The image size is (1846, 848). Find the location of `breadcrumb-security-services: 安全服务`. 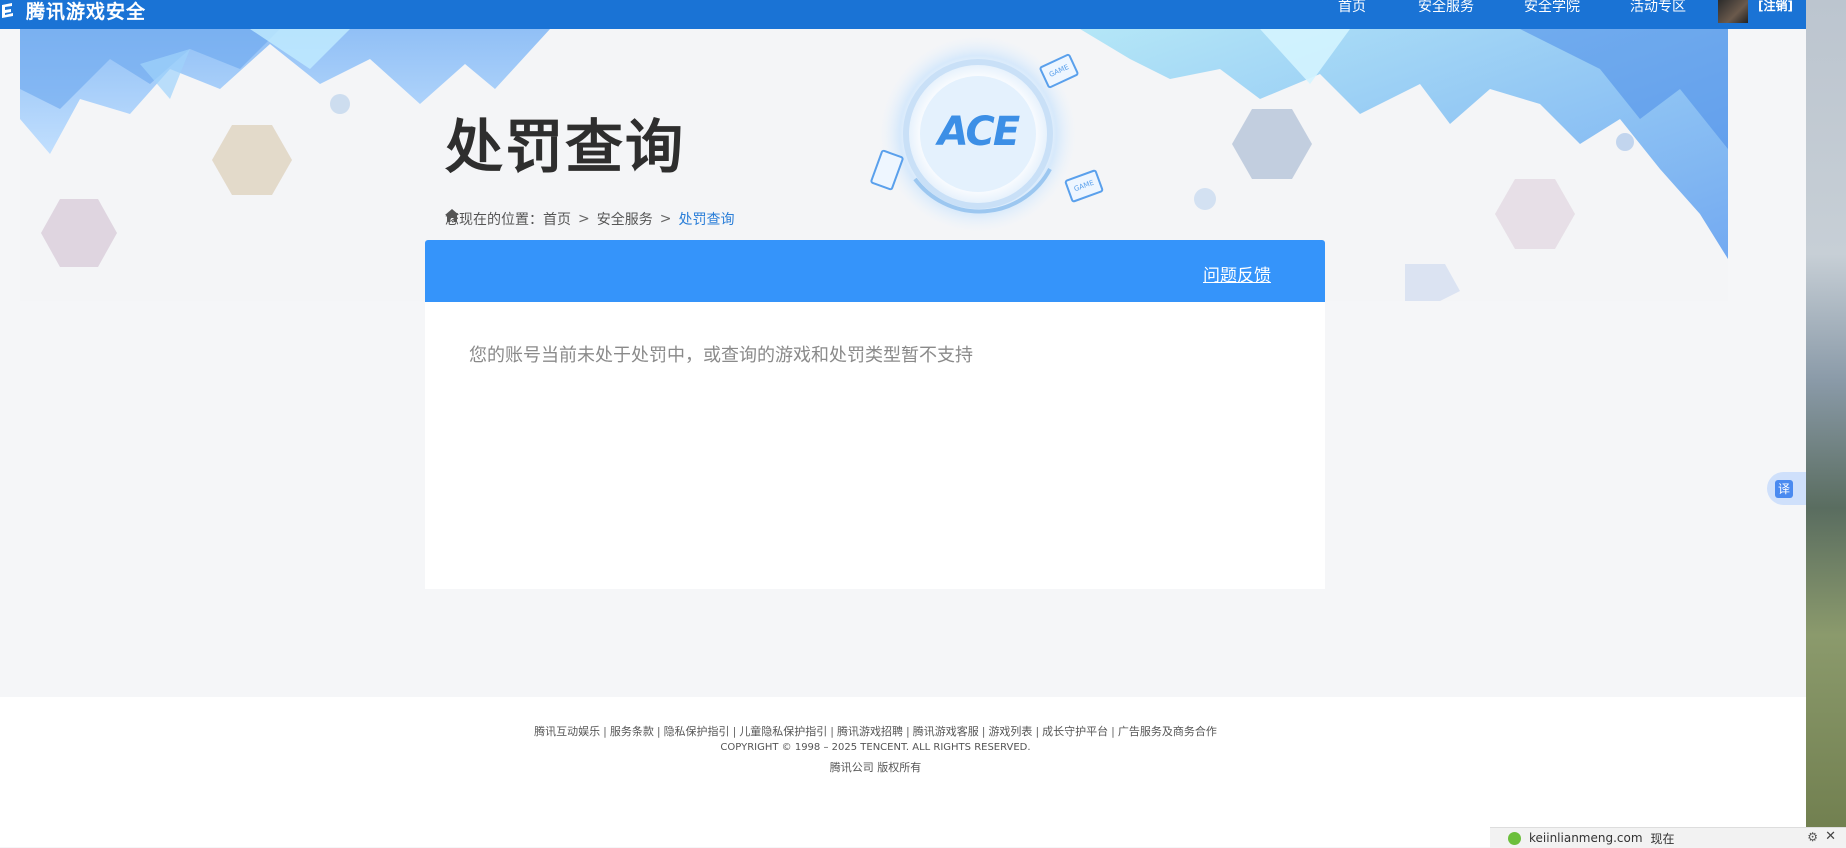

breadcrumb-security-services: 安全服务 is located at coordinates (625, 219).